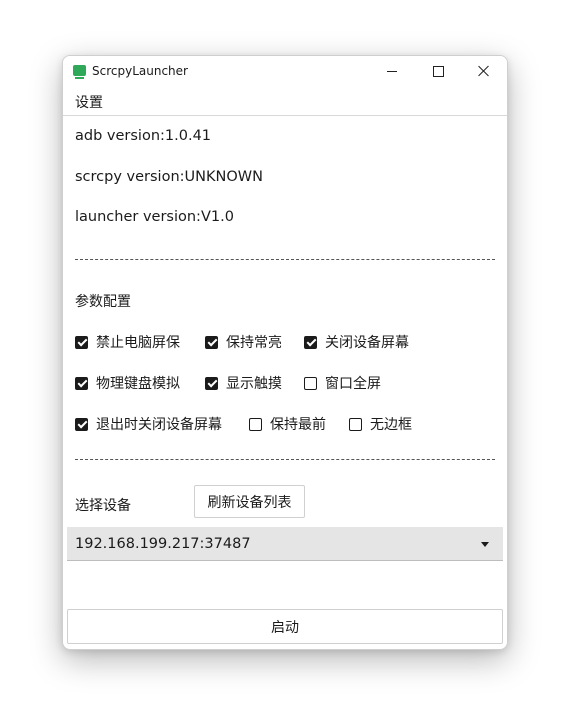 Image resolution: width=570 pixels, height=719 pixels. What do you see at coordinates (285, 260) in the screenshot?
I see `separator-top` at bounding box center [285, 260].